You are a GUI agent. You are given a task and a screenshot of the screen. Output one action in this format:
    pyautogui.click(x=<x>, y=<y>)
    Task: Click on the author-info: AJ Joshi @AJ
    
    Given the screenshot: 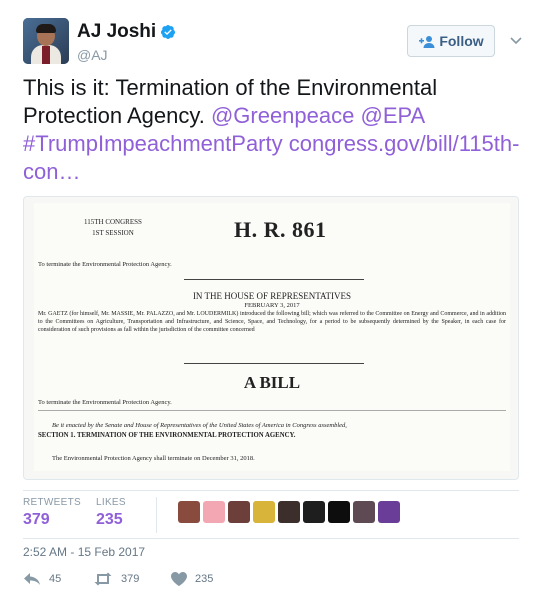 What is the action you would take?
    pyautogui.click(x=126, y=42)
    